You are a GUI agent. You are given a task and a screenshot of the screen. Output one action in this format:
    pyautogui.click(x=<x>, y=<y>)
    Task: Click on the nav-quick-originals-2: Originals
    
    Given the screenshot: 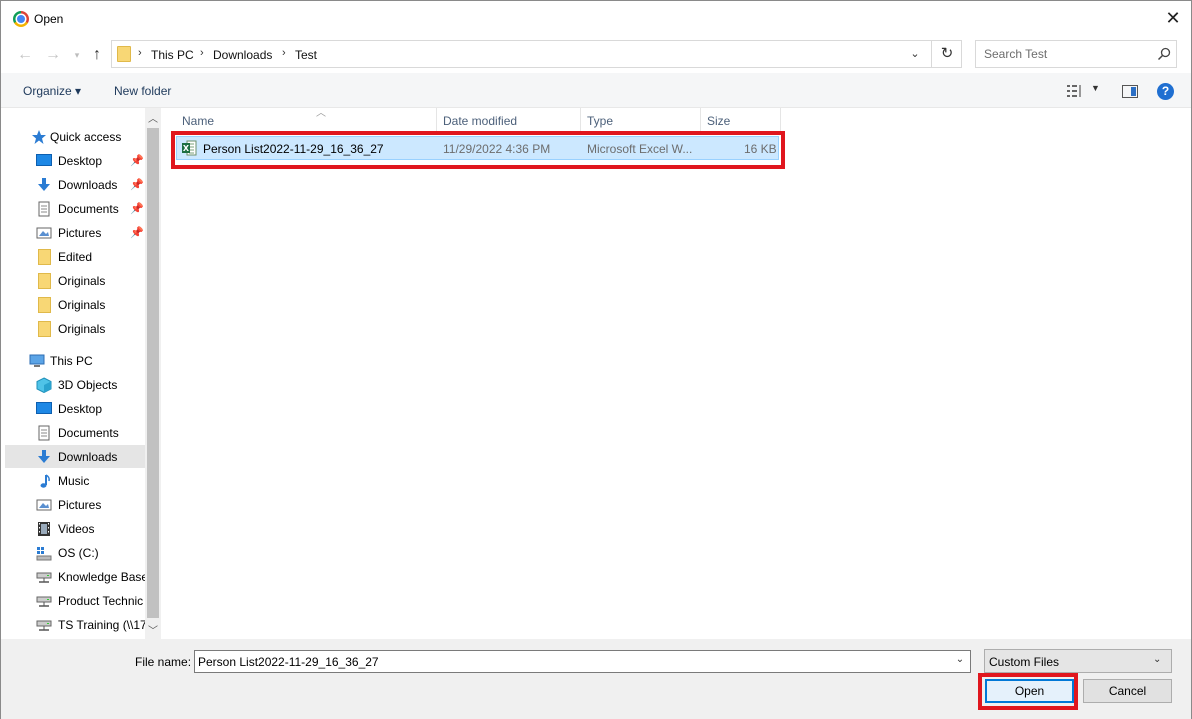 What is the action you would take?
    pyautogui.click(x=75, y=304)
    